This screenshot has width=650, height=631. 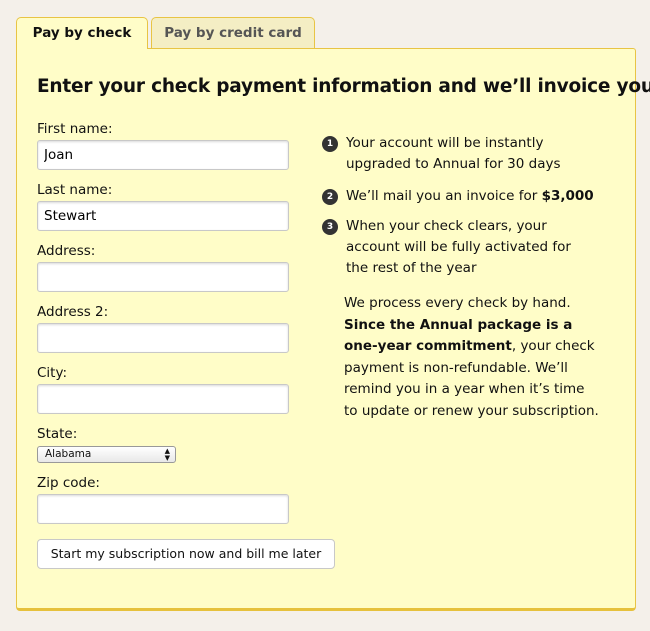 I want to click on step-text: We’ll mail you an invoice for, so click(x=444, y=196).